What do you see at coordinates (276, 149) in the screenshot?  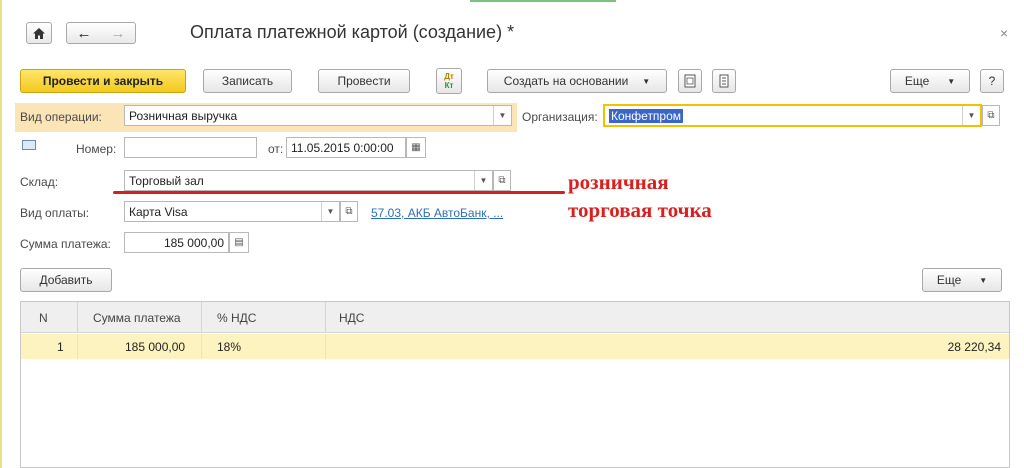 I see `date-label: от:` at bounding box center [276, 149].